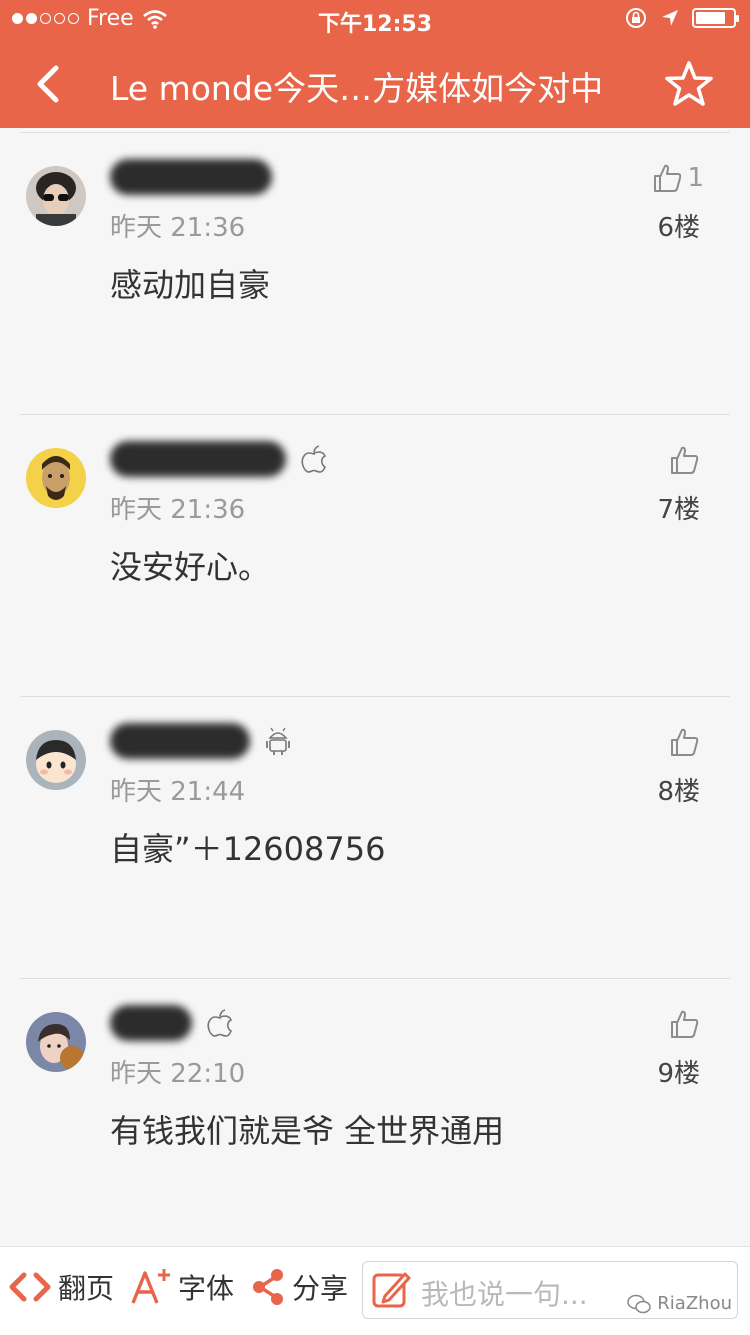 The width and height of the screenshot is (750, 1335). What do you see at coordinates (678, 510) in the screenshot?
I see `floor-number: 7楼` at bounding box center [678, 510].